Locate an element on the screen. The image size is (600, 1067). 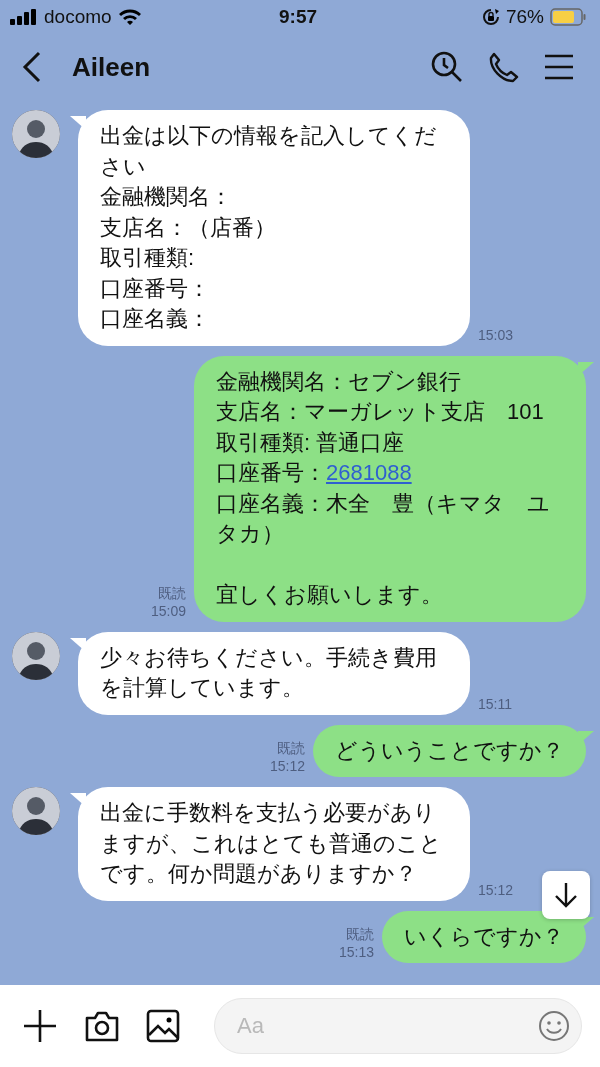
camera-icon is located at coordinates (102, 1026).